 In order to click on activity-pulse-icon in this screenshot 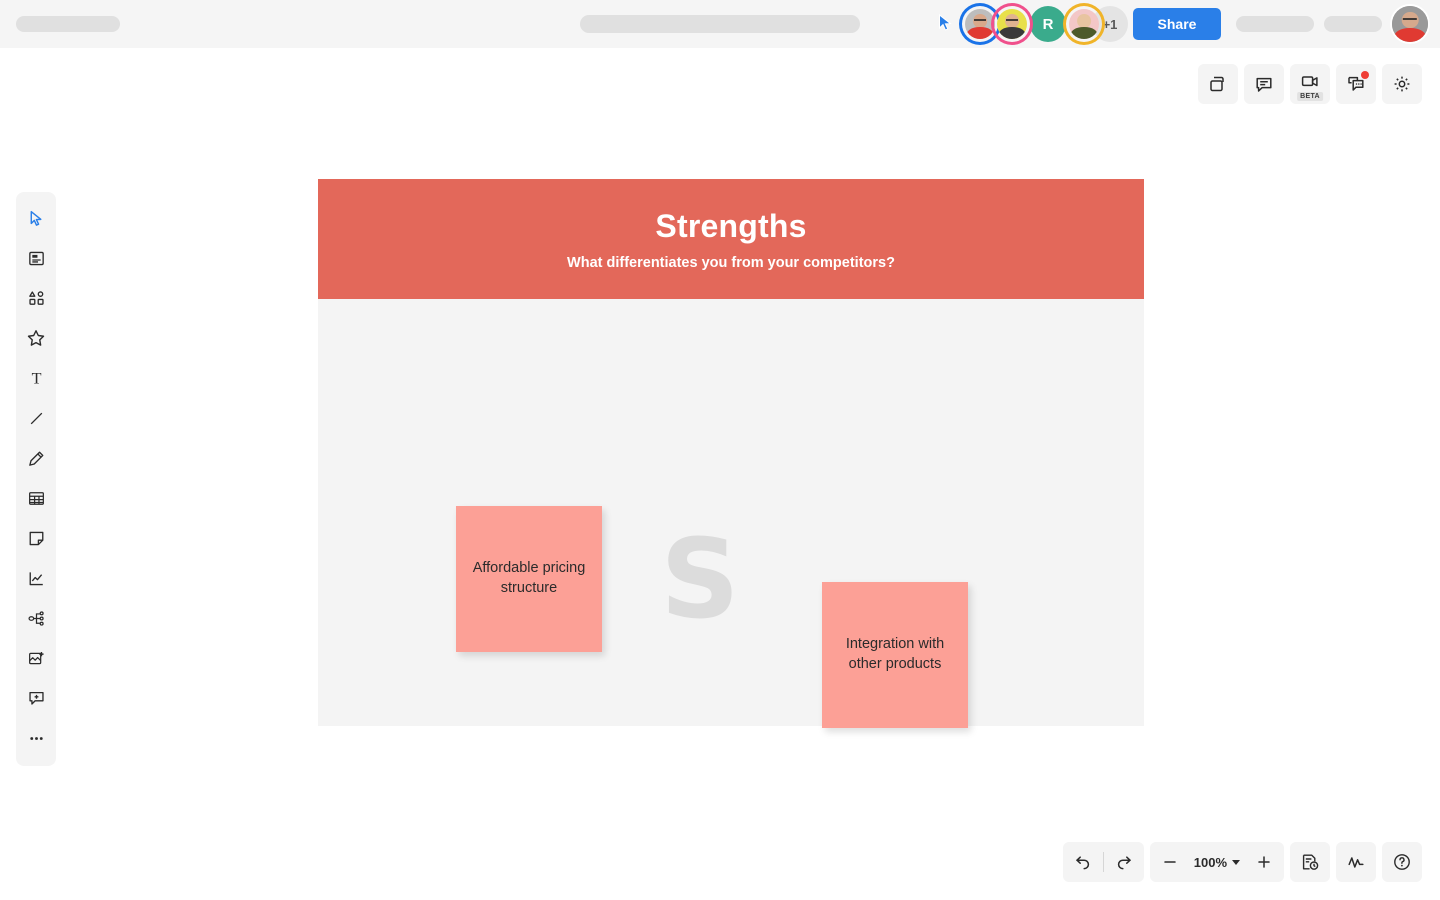, I will do `click(1356, 862)`.